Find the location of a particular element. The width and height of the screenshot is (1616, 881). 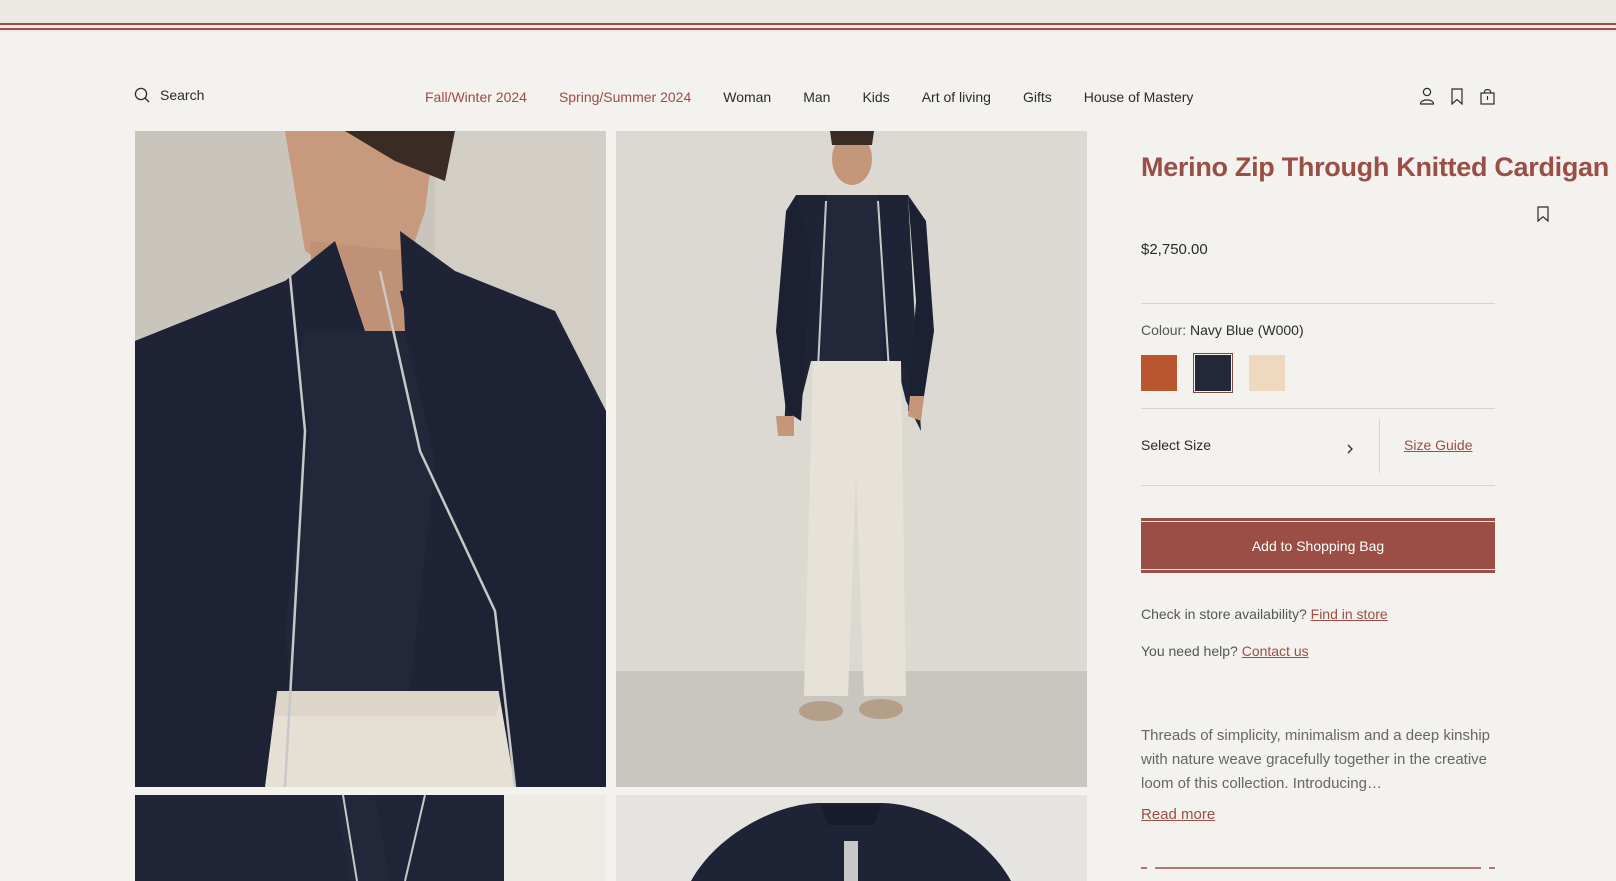

colour-label: Colour: is located at coordinates (1164, 330).